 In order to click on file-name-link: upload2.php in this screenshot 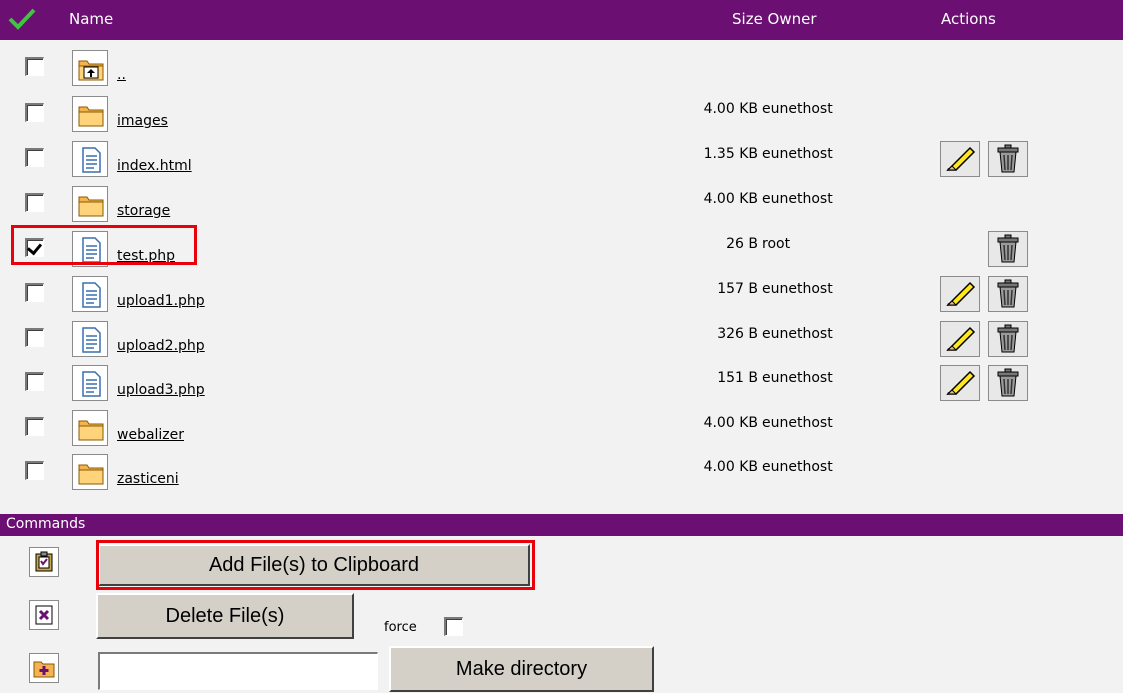, I will do `click(161, 346)`.